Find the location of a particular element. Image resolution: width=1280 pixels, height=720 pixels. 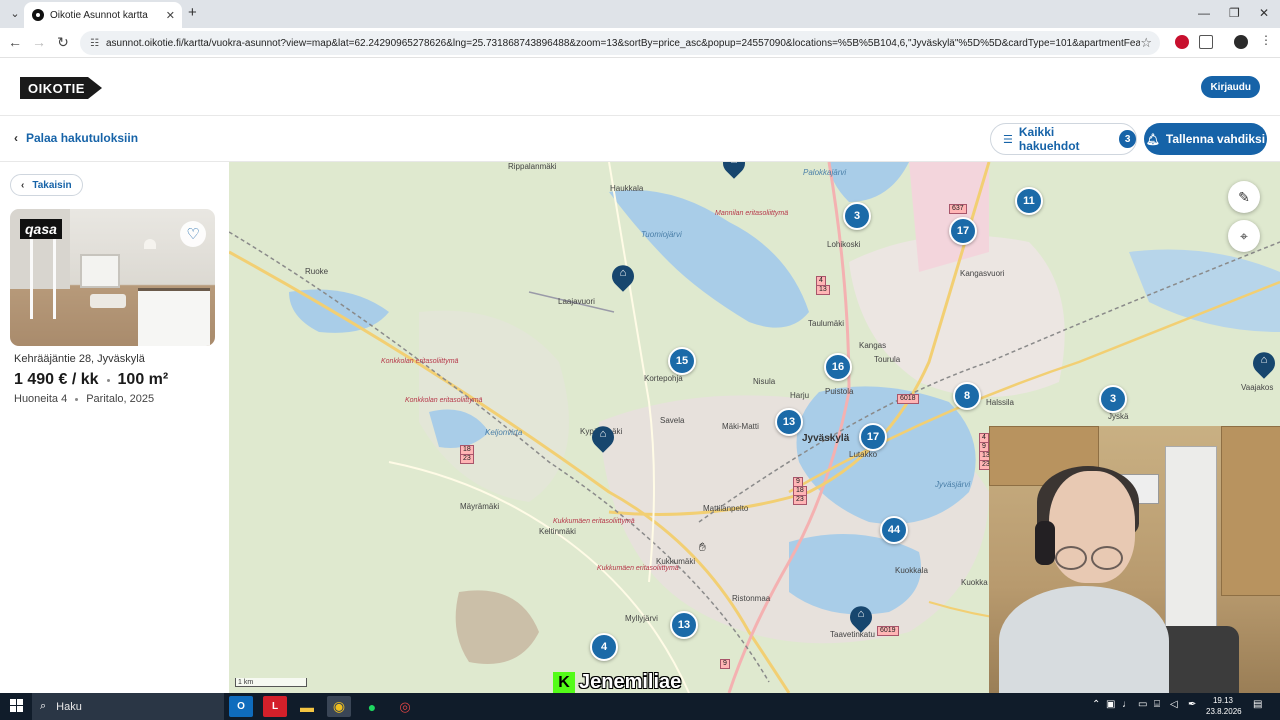

place-label: Kortepohja is located at coordinates (663, 378).